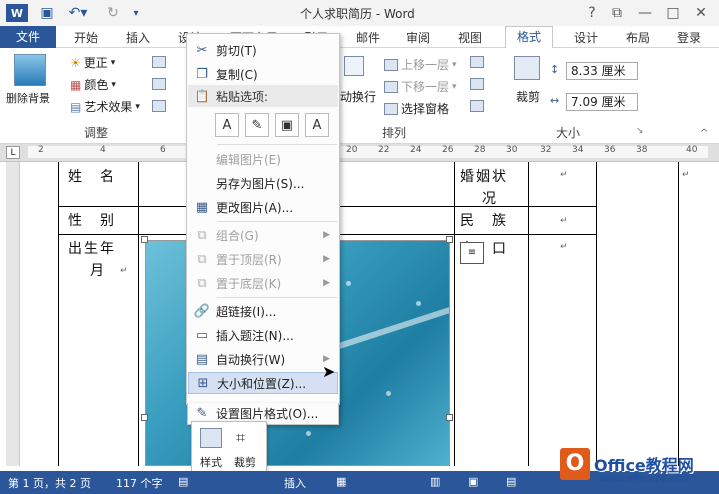 The width and height of the screenshot is (719, 494). I want to click on ribbon-display-icon: ⧉, so click(617, 13).